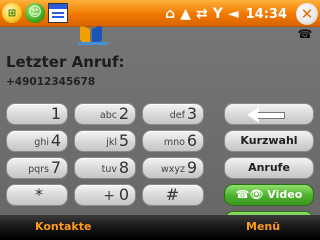 This screenshot has width=320, height=240. Describe the element at coordinates (173, 168) in the screenshot. I see `key-9: wxyz 9` at that location.